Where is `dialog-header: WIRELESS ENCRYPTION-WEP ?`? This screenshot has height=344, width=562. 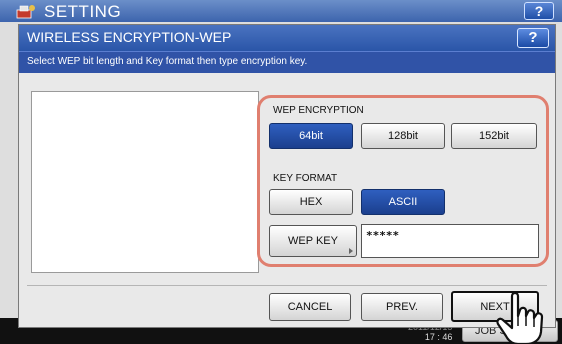 dialog-header: WIRELESS ENCRYPTION-WEP ? is located at coordinates (287, 38).